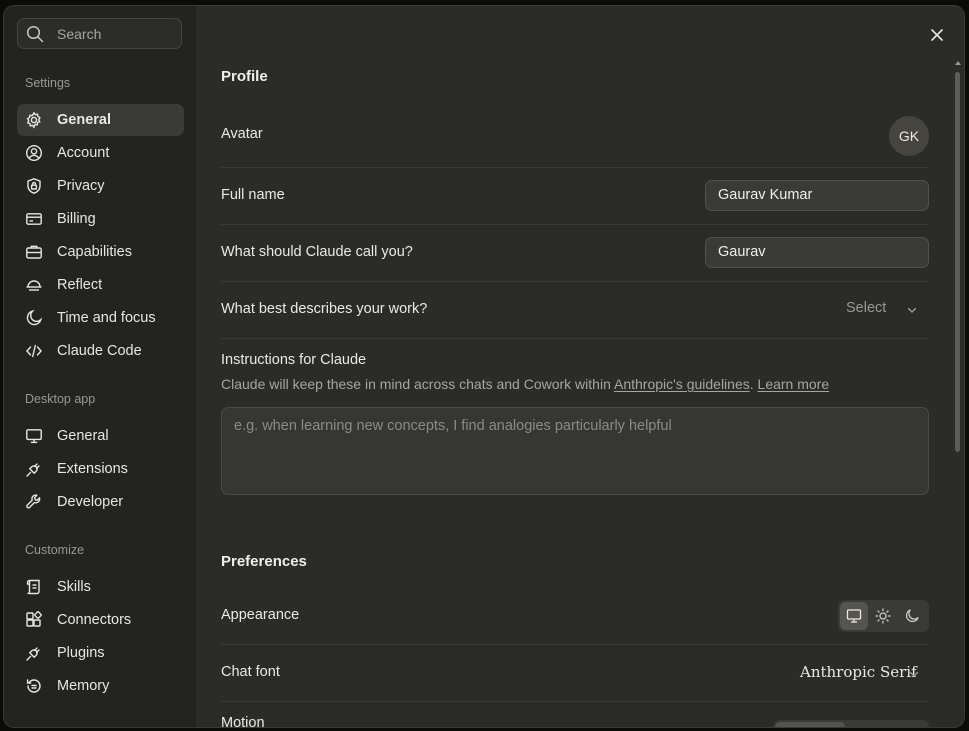 Image resolution: width=969 pixels, height=731 pixels. I want to click on sidebar-item-reflect: Reflect, so click(100, 285).